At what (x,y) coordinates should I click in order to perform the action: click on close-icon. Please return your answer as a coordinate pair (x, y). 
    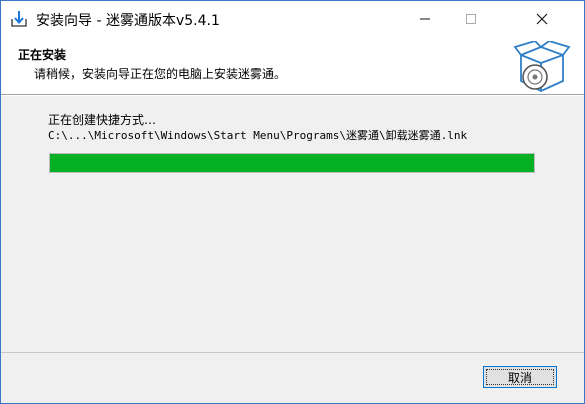
    Looking at the image, I should click on (542, 18).